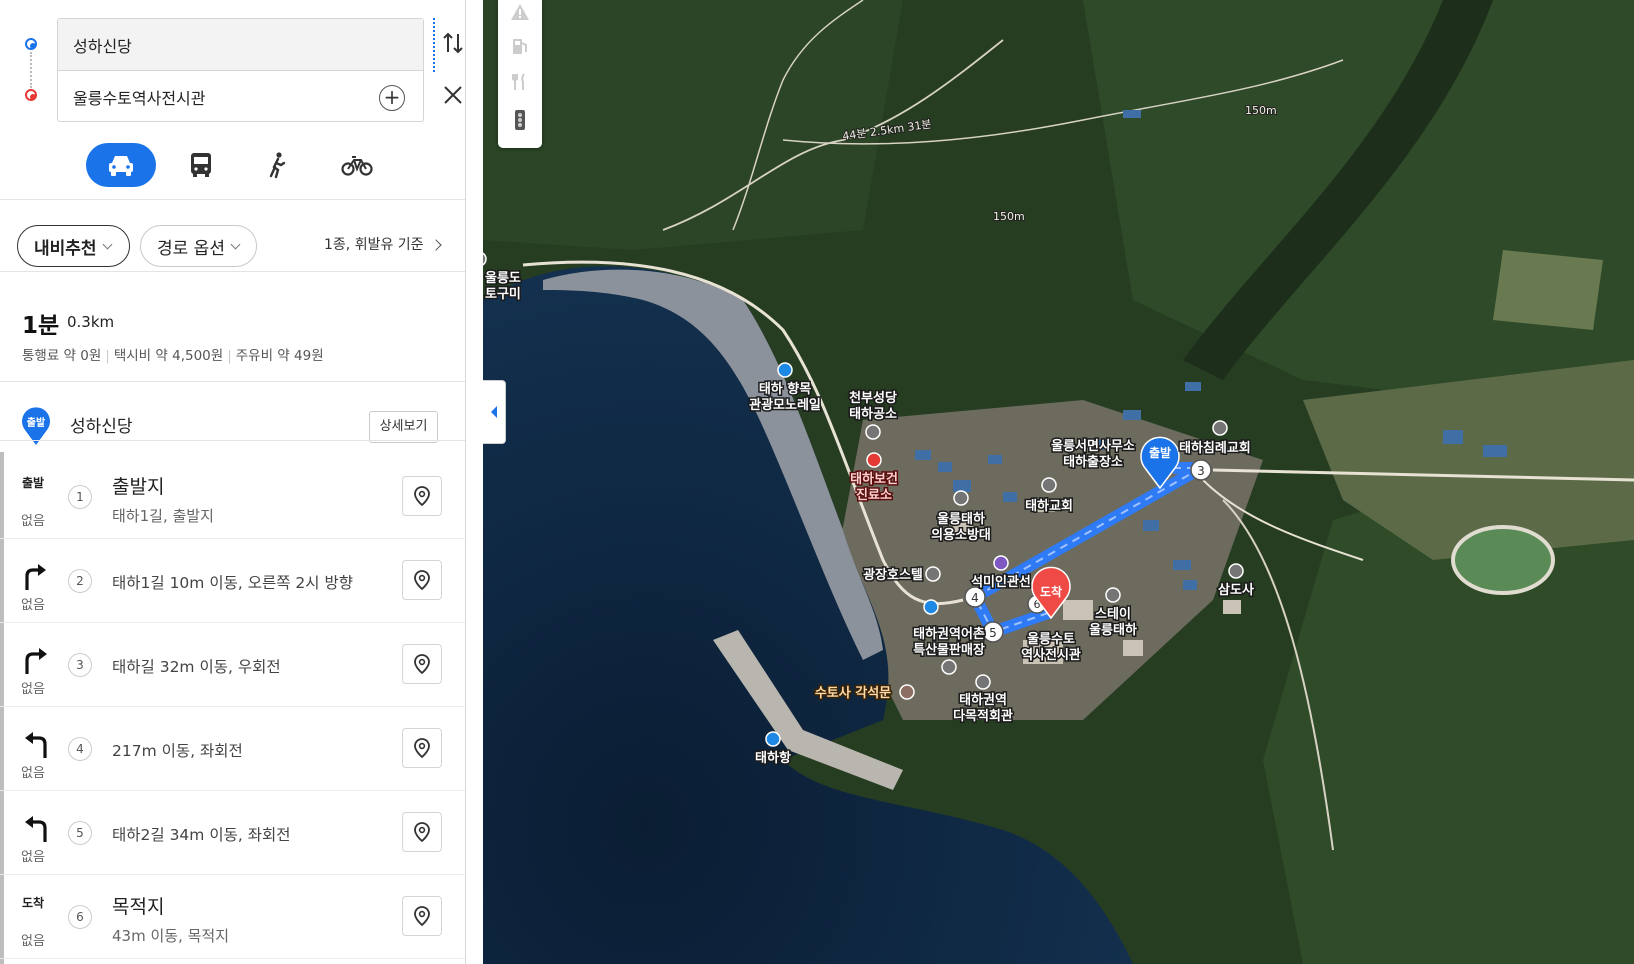 The image size is (1634, 964). What do you see at coordinates (196, 667) in the screenshot?
I see `step-instruction: 태하길 32m 이동, 우회전` at bounding box center [196, 667].